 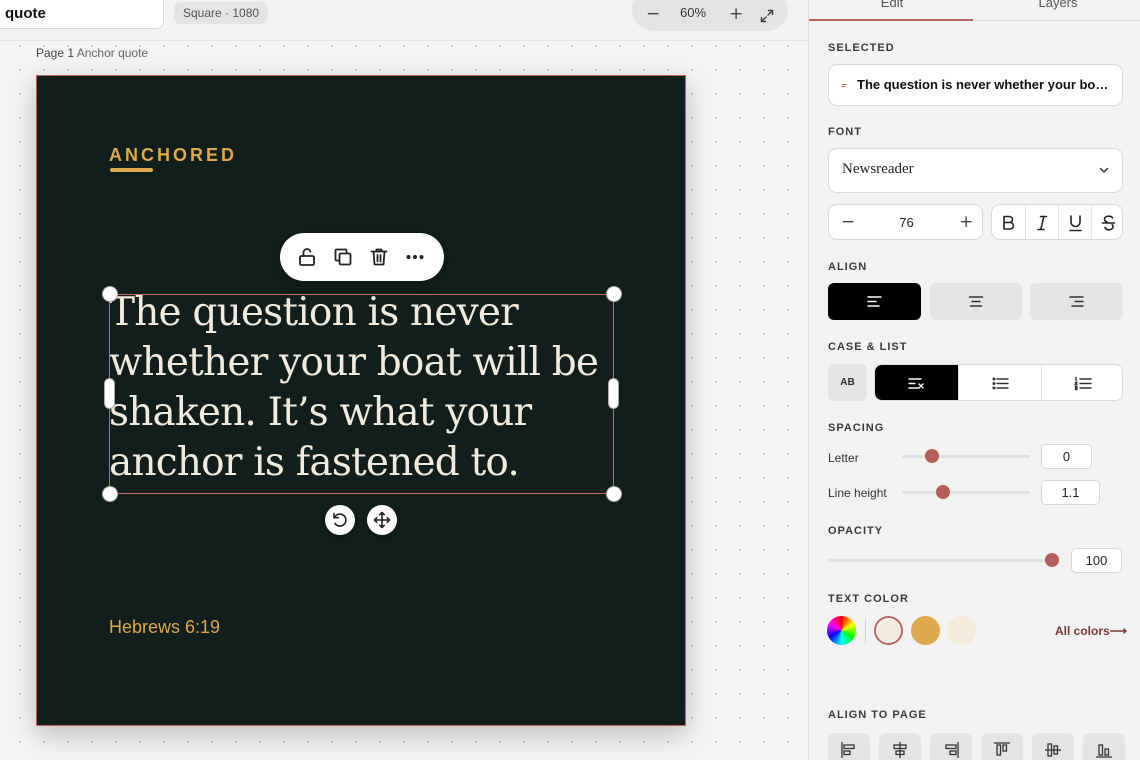 I want to click on align-page-top-button, so click(x=1002, y=746).